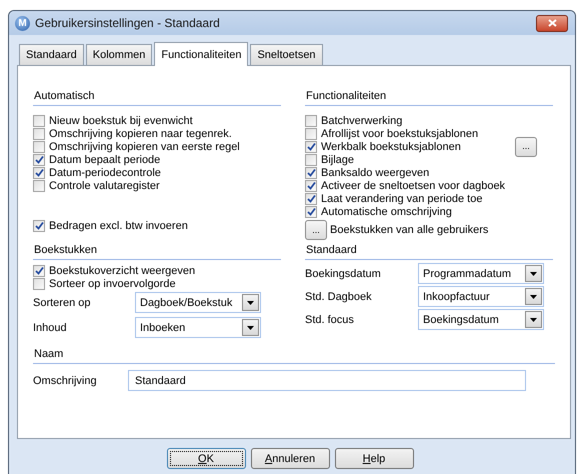 This screenshot has height=474, width=577. What do you see at coordinates (339, 296) in the screenshot?
I see `field-label: Std. Dagboek` at bounding box center [339, 296].